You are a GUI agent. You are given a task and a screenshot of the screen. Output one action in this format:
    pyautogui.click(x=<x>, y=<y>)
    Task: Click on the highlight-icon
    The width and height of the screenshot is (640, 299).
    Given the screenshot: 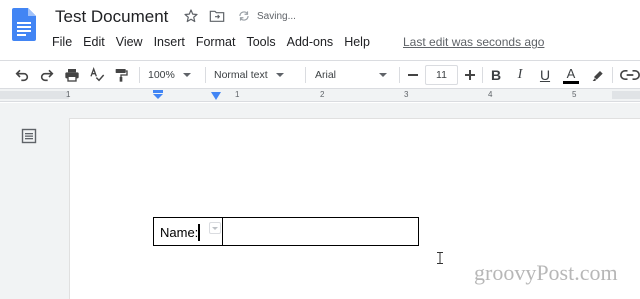 What is the action you would take?
    pyautogui.click(x=597, y=76)
    